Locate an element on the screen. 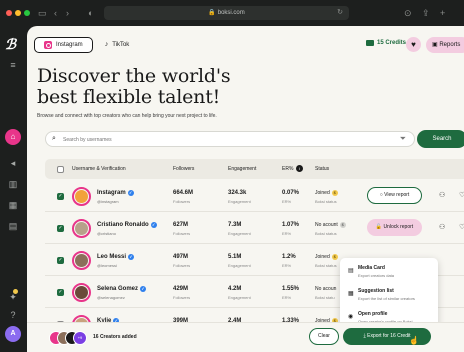 The width and height of the screenshot is (464, 352). sidebar-toggle-icon: ▭ is located at coordinates (42, 13).